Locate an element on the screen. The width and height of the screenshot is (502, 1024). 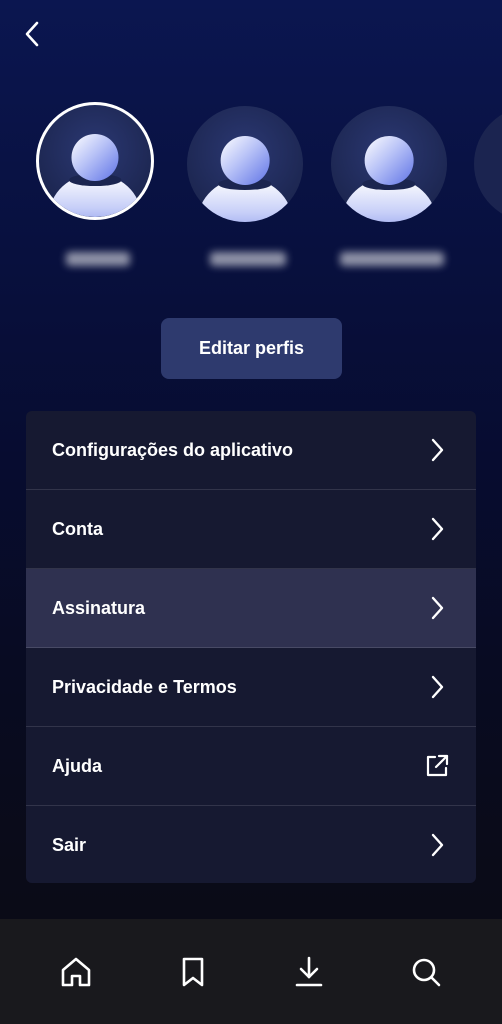
home-icon is located at coordinates (76, 971).